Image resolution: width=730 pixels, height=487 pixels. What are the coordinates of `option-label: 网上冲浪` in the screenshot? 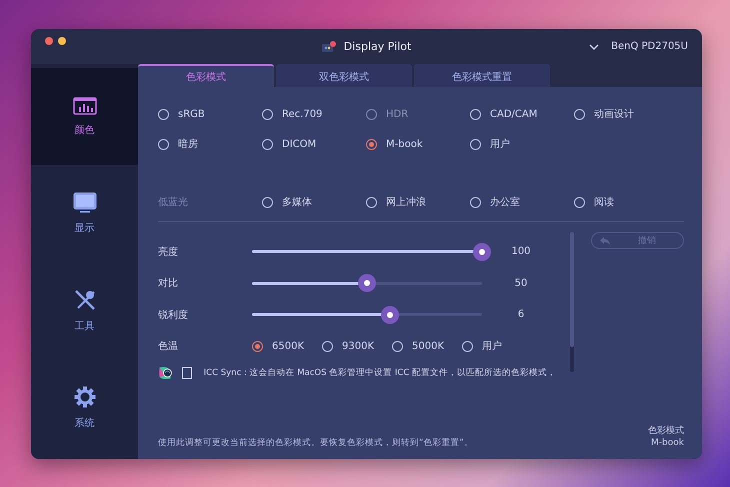 It's located at (406, 202).